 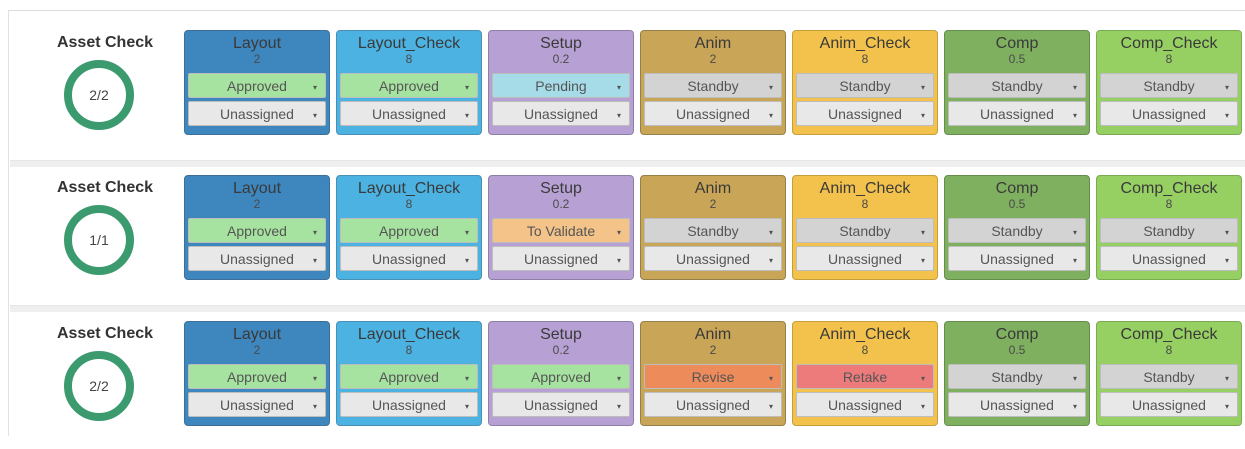 I want to click on task-card: Anim_Check 8 Retake ▾ Unassigned ▾, so click(x=865, y=373).